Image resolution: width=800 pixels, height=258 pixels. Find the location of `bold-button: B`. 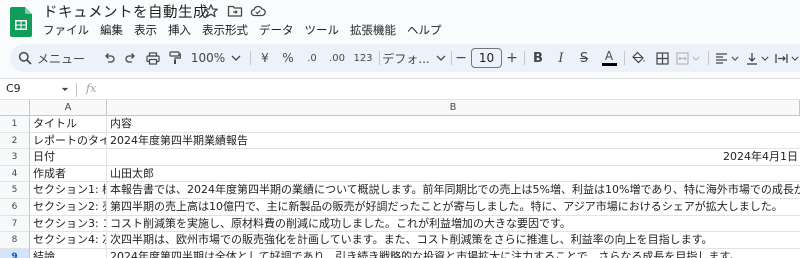

bold-button: B is located at coordinates (538, 58).